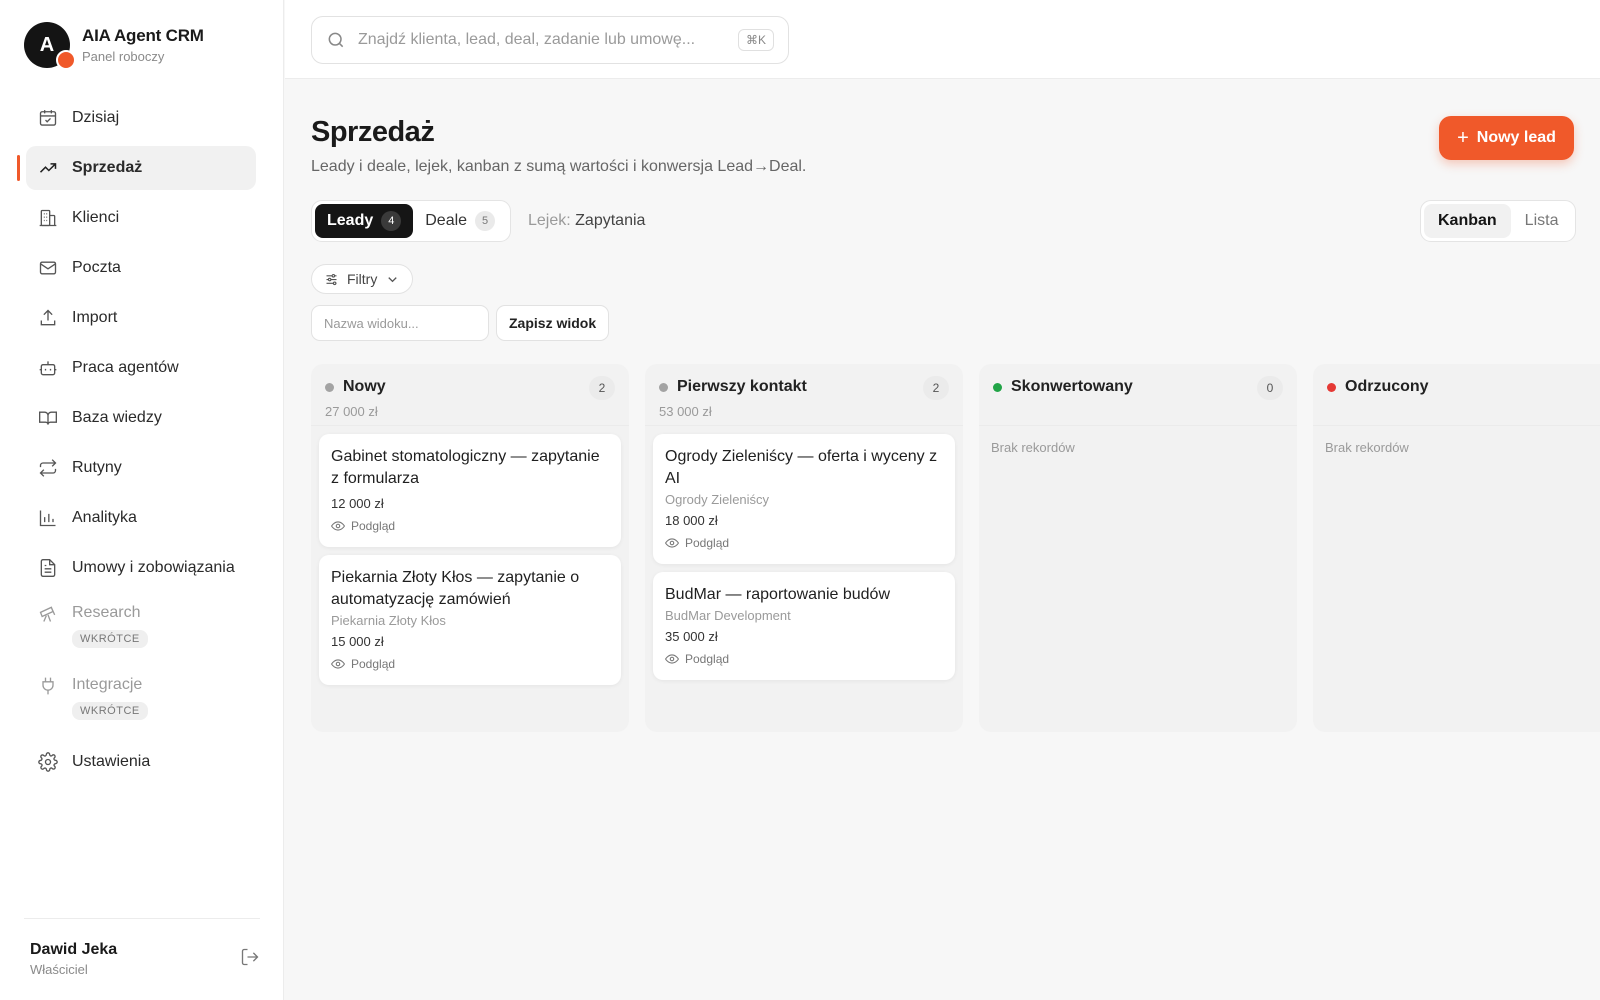  Describe the element at coordinates (107, 684) in the screenshot. I see `sidebar-item-label: Integracje` at that location.